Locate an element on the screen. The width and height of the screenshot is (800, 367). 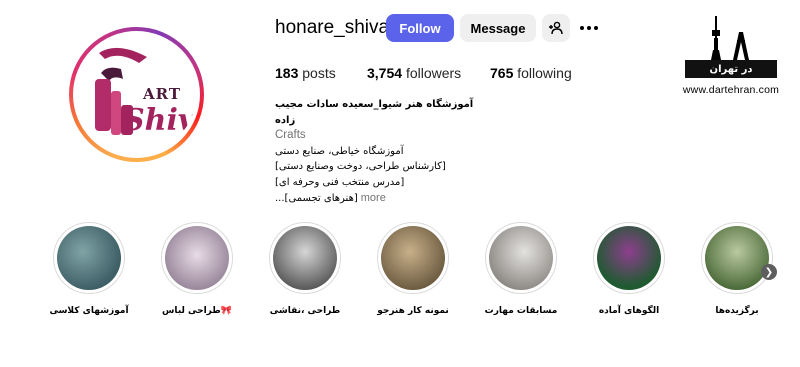
posts-stat: 183 posts is located at coordinates (305, 73).